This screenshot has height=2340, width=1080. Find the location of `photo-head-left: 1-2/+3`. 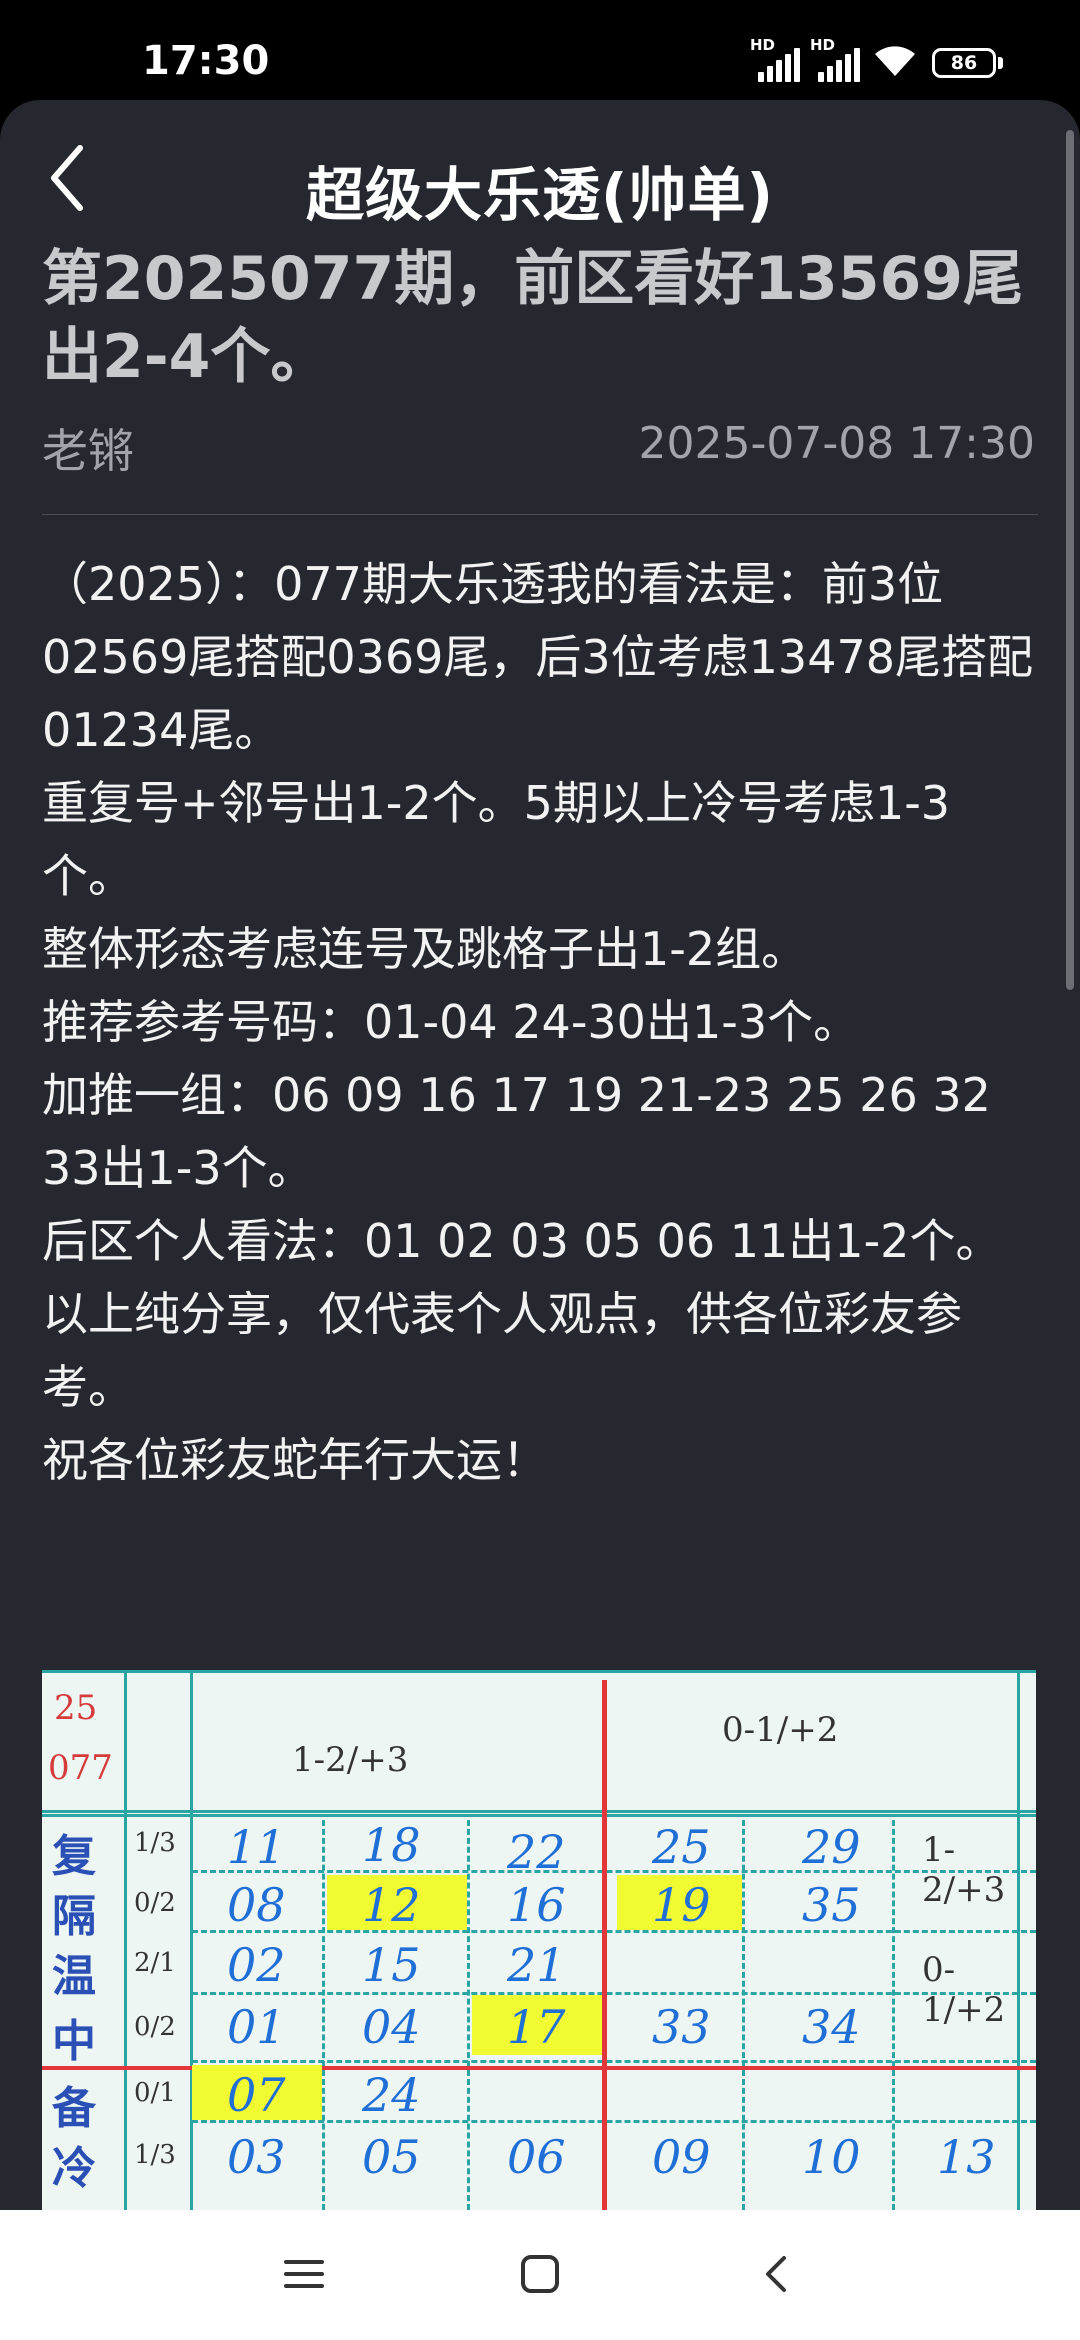

photo-head-left: 1-2/+3 is located at coordinates (350, 1760).